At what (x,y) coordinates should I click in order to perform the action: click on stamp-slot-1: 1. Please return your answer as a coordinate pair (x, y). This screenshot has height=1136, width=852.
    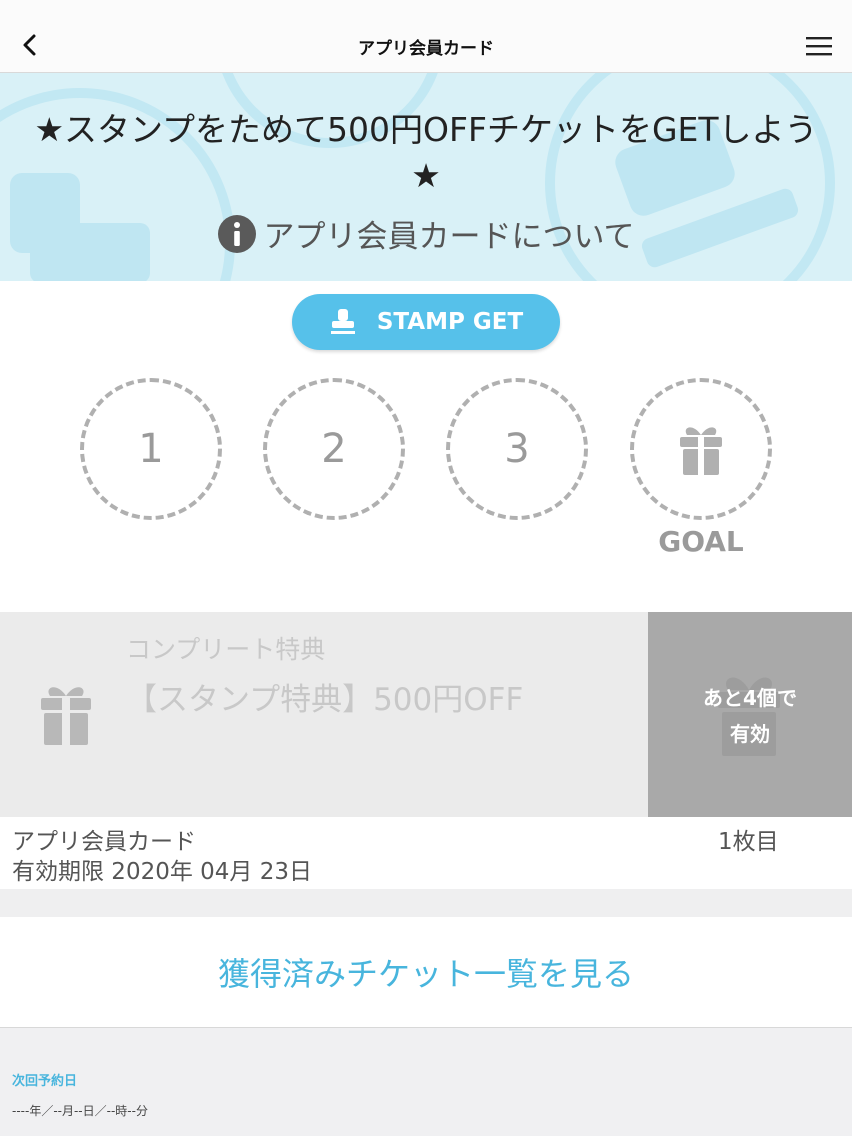
    Looking at the image, I should click on (151, 449).